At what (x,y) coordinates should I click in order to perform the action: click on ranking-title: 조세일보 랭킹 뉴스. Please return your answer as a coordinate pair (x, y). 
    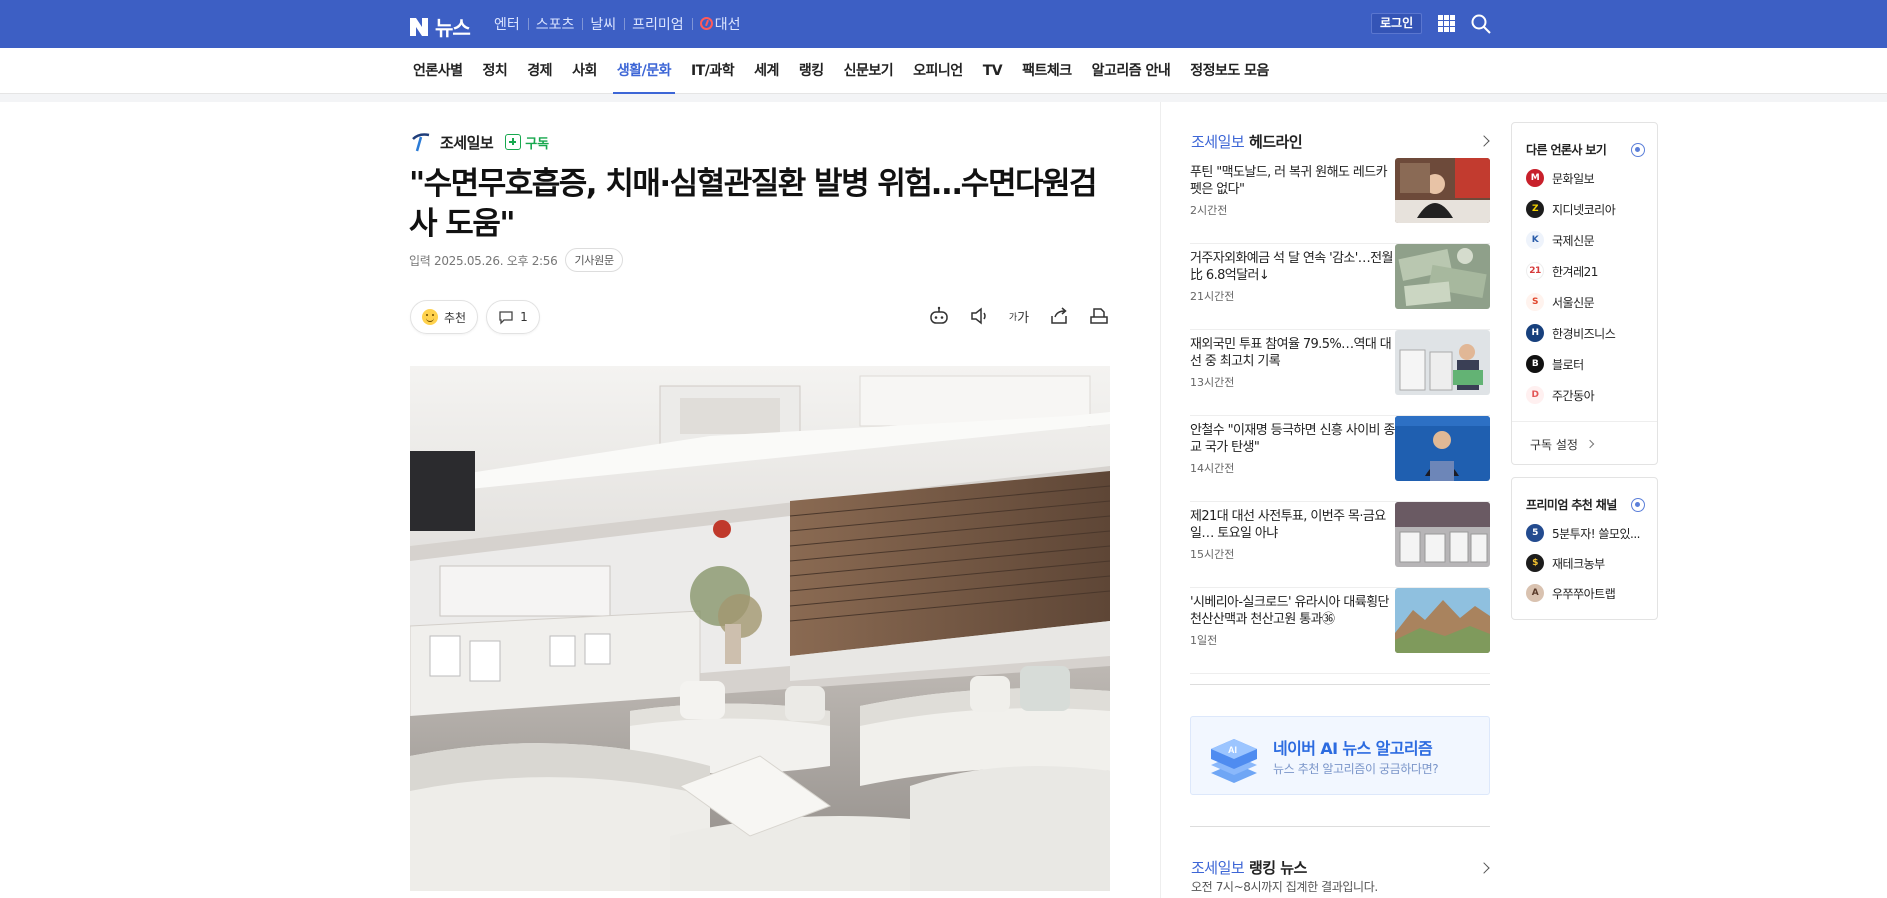
    Looking at the image, I should click on (1249, 867).